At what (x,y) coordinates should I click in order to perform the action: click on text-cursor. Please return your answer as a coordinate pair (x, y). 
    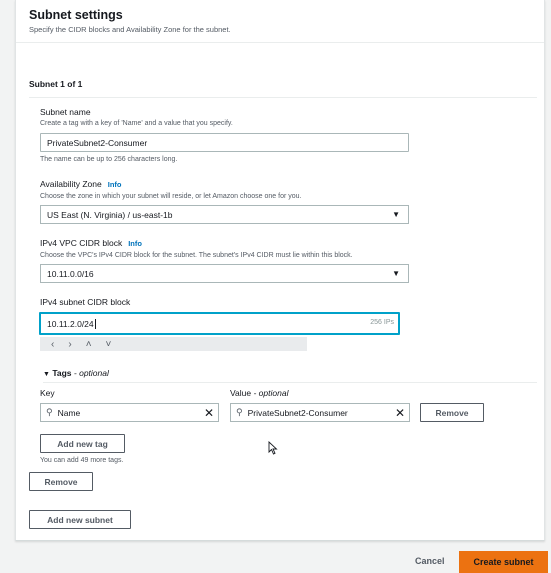
    Looking at the image, I should click on (95, 323).